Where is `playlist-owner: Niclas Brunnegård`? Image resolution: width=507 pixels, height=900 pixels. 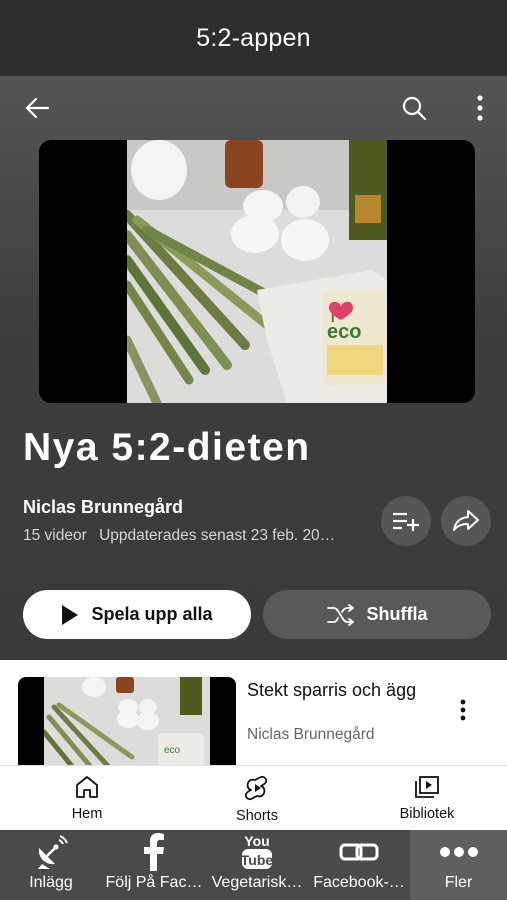 playlist-owner: Niclas Brunnegård is located at coordinates (103, 507).